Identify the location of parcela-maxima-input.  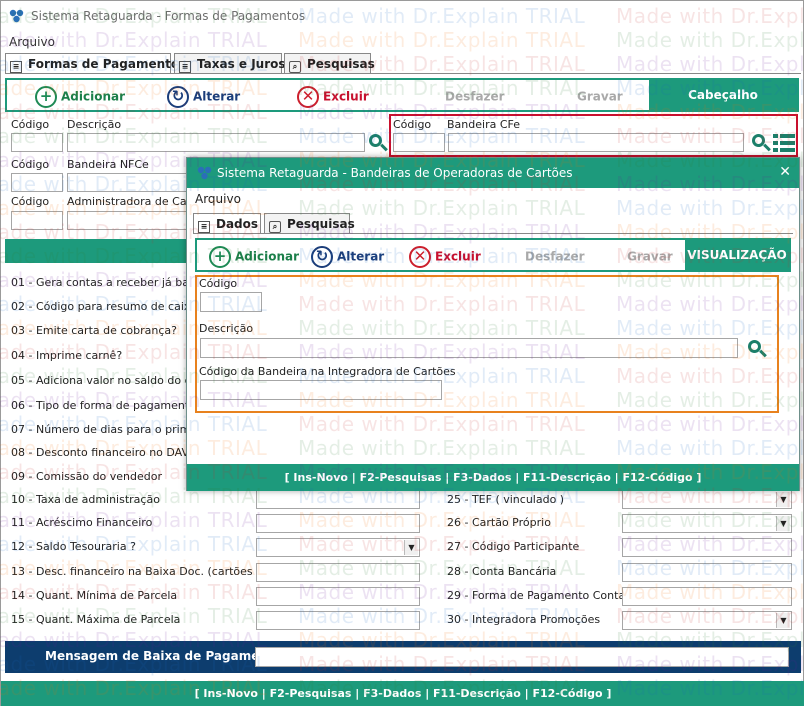
(338, 620).